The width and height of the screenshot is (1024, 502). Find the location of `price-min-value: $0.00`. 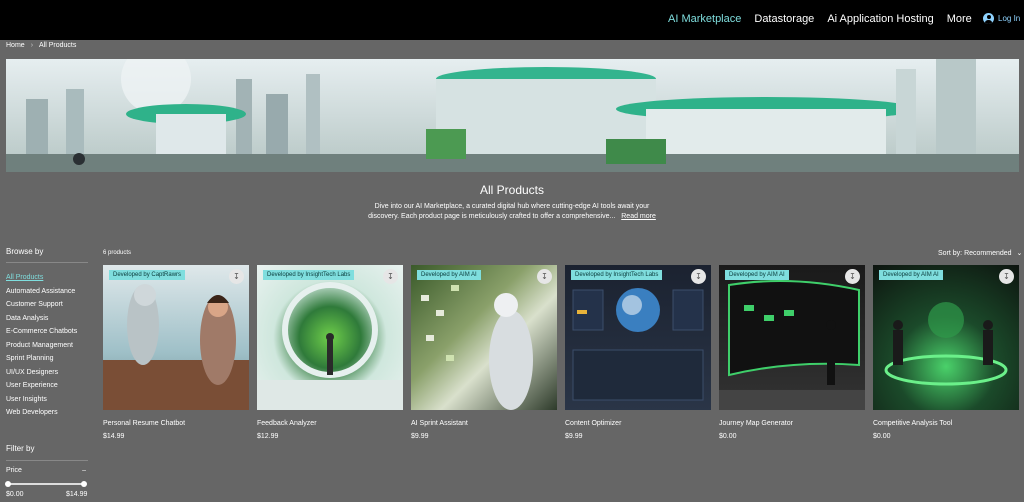

price-min-value: $0.00 is located at coordinates (15, 494).